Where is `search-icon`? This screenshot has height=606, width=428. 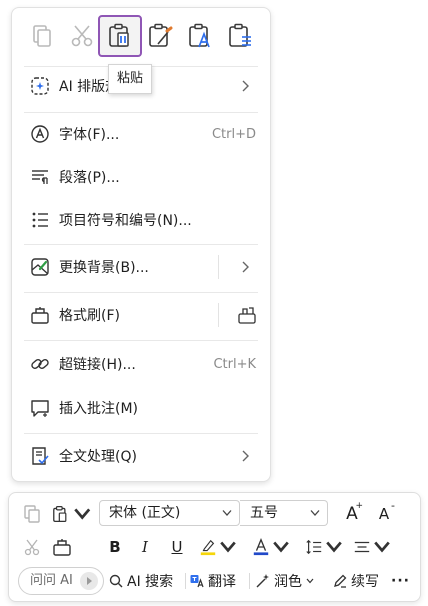
search-icon is located at coordinates (116, 581).